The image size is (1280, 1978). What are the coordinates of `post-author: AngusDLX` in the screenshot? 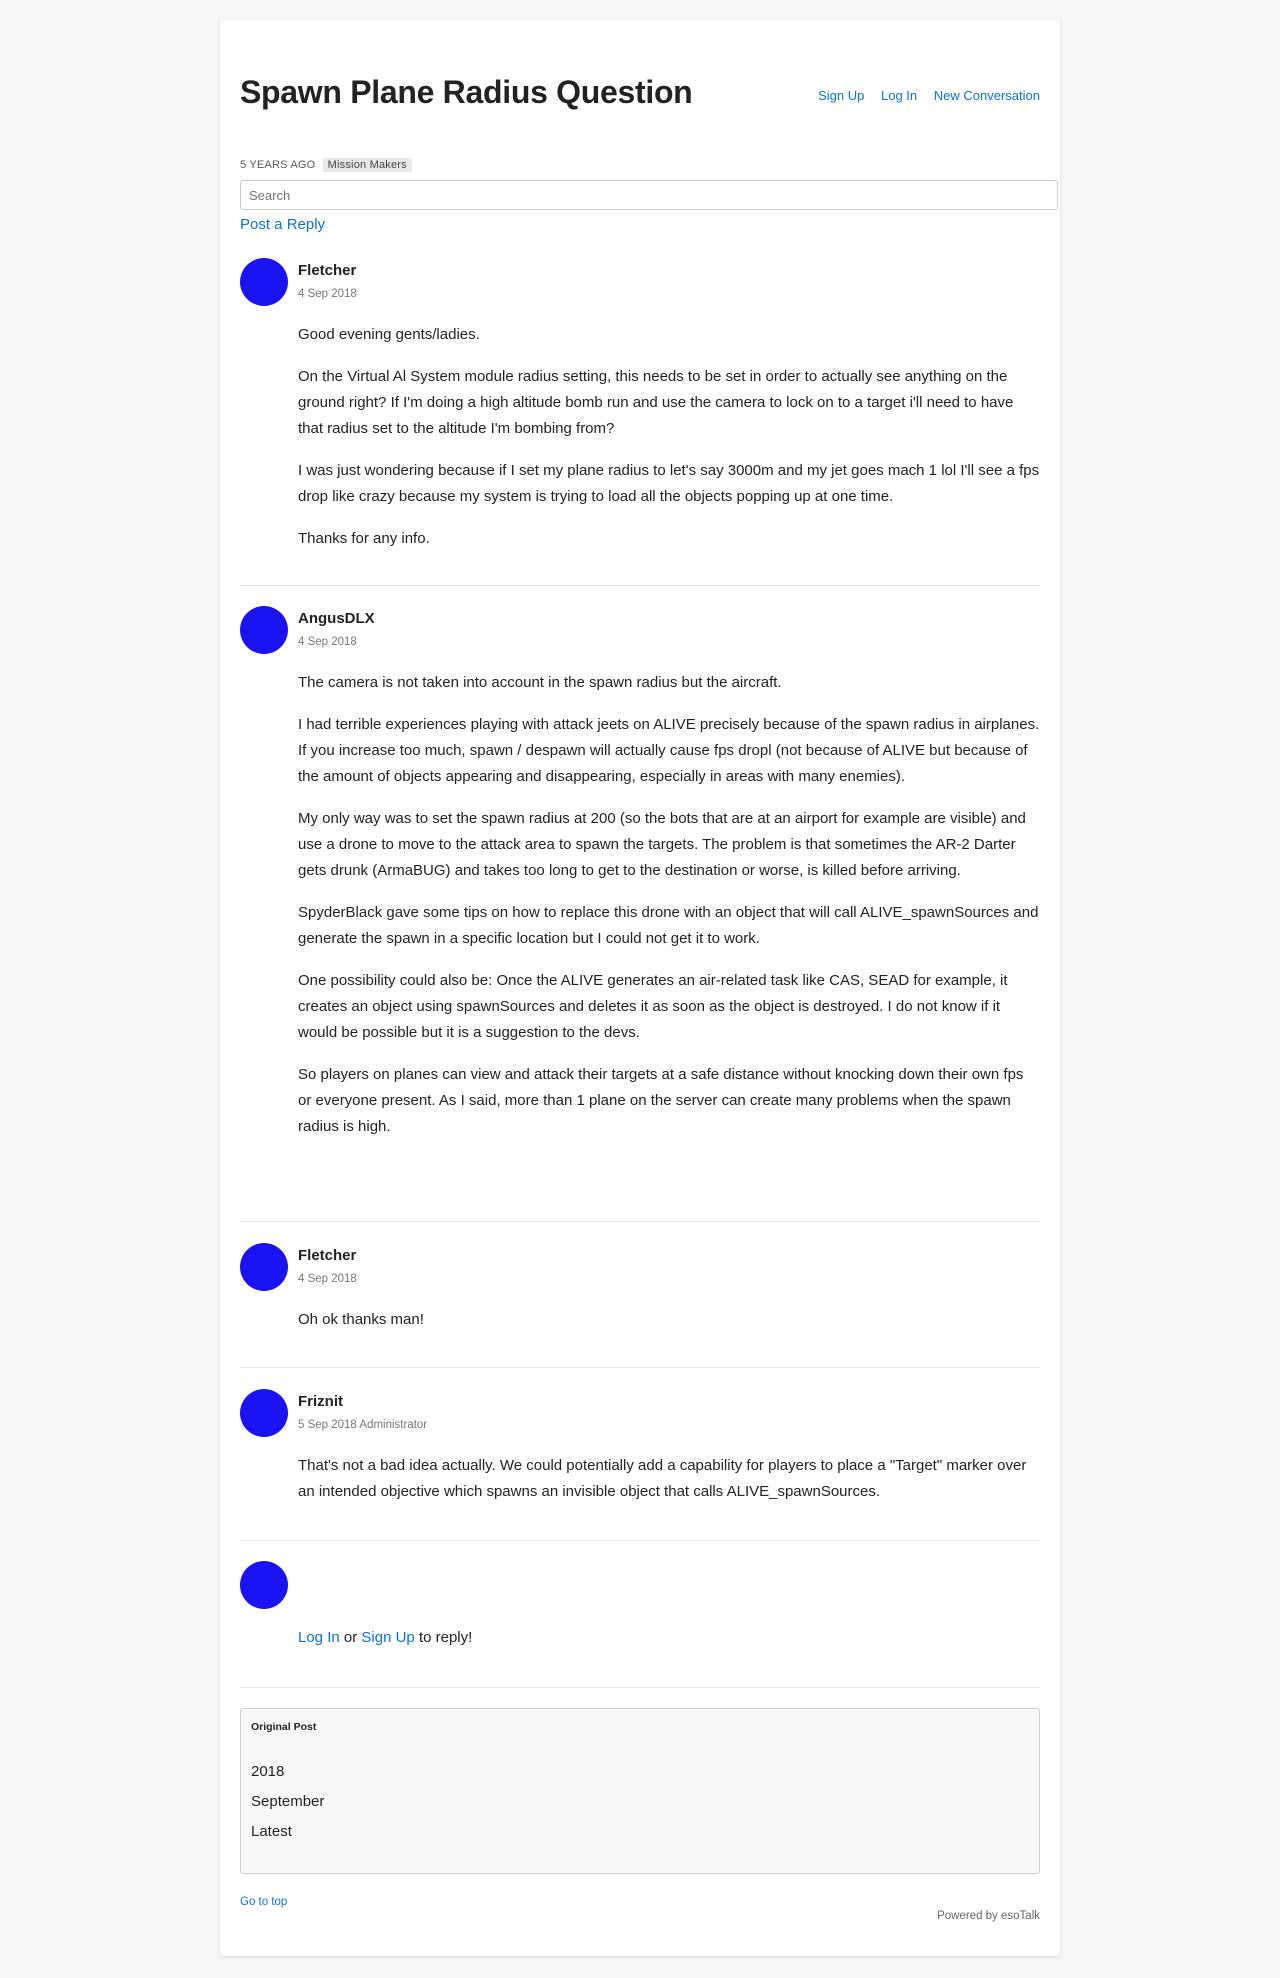 It's located at (336, 618).